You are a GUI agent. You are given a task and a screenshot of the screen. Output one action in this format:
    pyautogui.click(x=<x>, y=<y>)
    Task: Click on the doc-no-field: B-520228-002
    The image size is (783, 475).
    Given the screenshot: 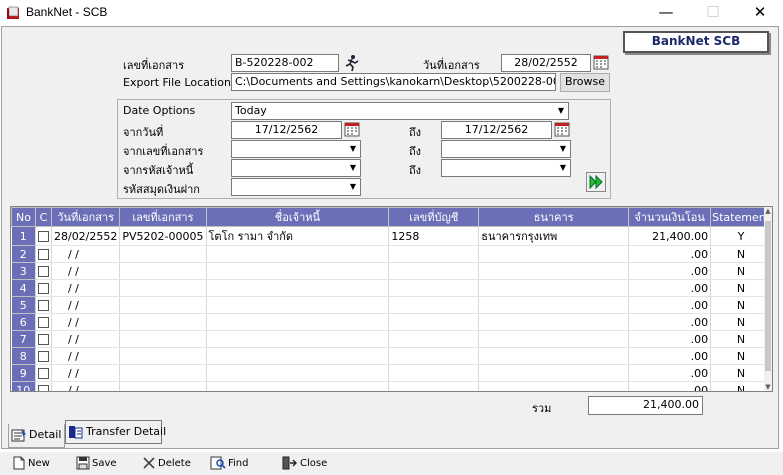 What is the action you would take?
    pyautogui.click(x=285, y=63)
    